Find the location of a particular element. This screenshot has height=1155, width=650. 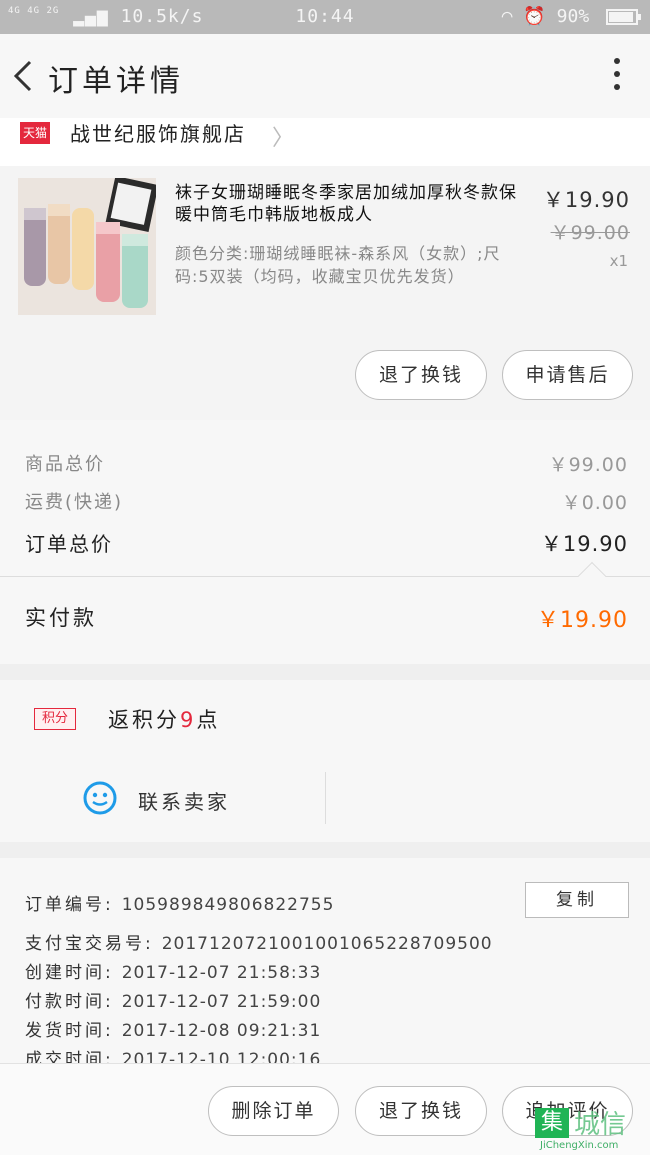

product-quantity: x1 is located at coordinates (618, 261).